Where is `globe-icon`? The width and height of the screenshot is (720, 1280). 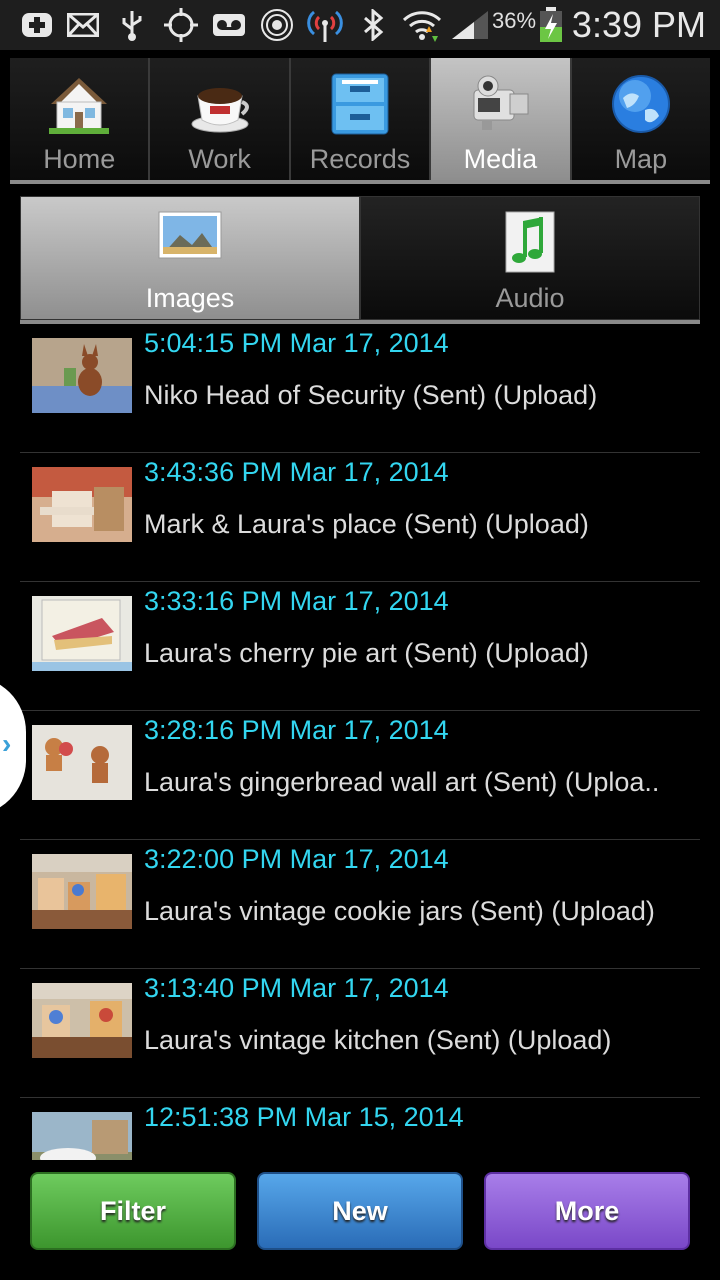
globe-icon is located at coordinates (641, 104).